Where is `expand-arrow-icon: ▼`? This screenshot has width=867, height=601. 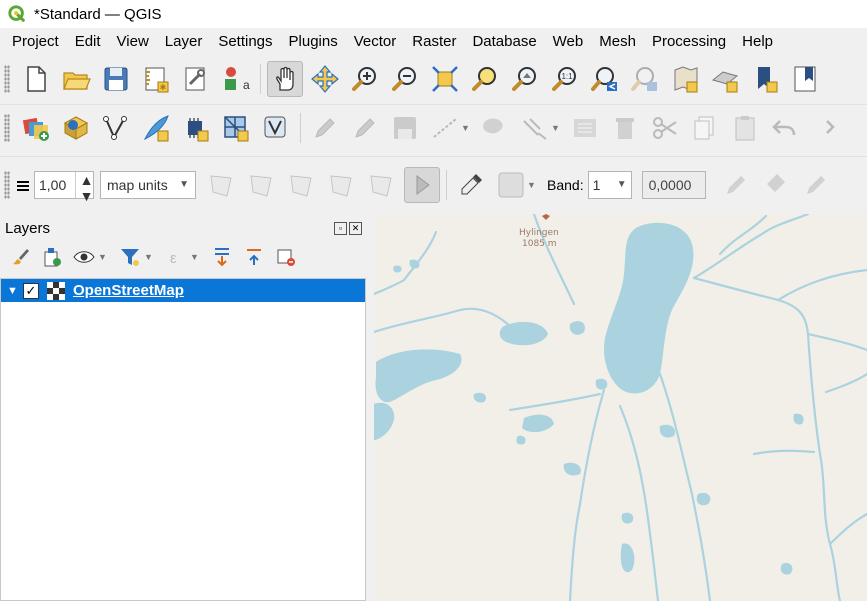 expand-arrow-icon: ▼ is located at coordinates (15, 291).